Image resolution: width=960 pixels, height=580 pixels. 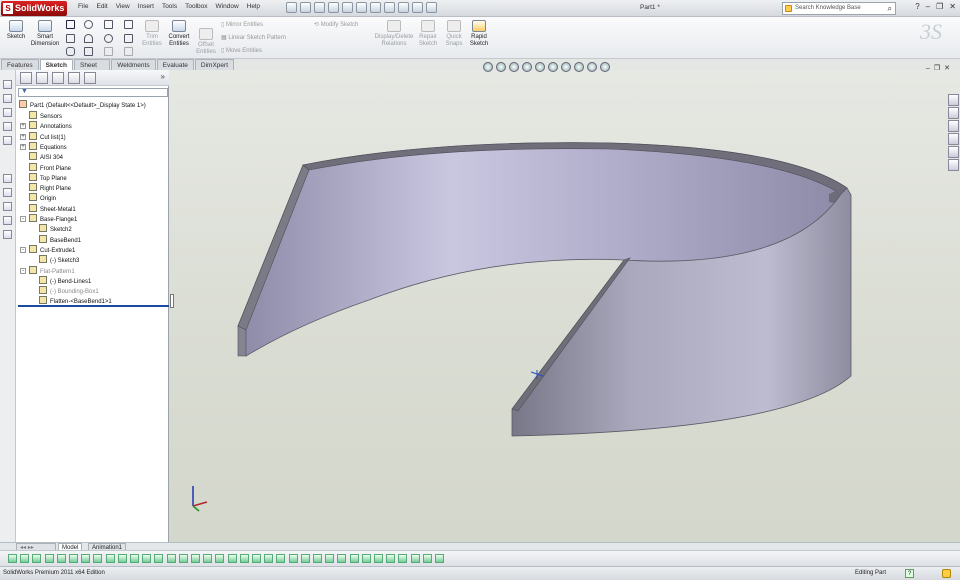 I want to click on strip-tool-4-icon, so click(x=7, y=126).